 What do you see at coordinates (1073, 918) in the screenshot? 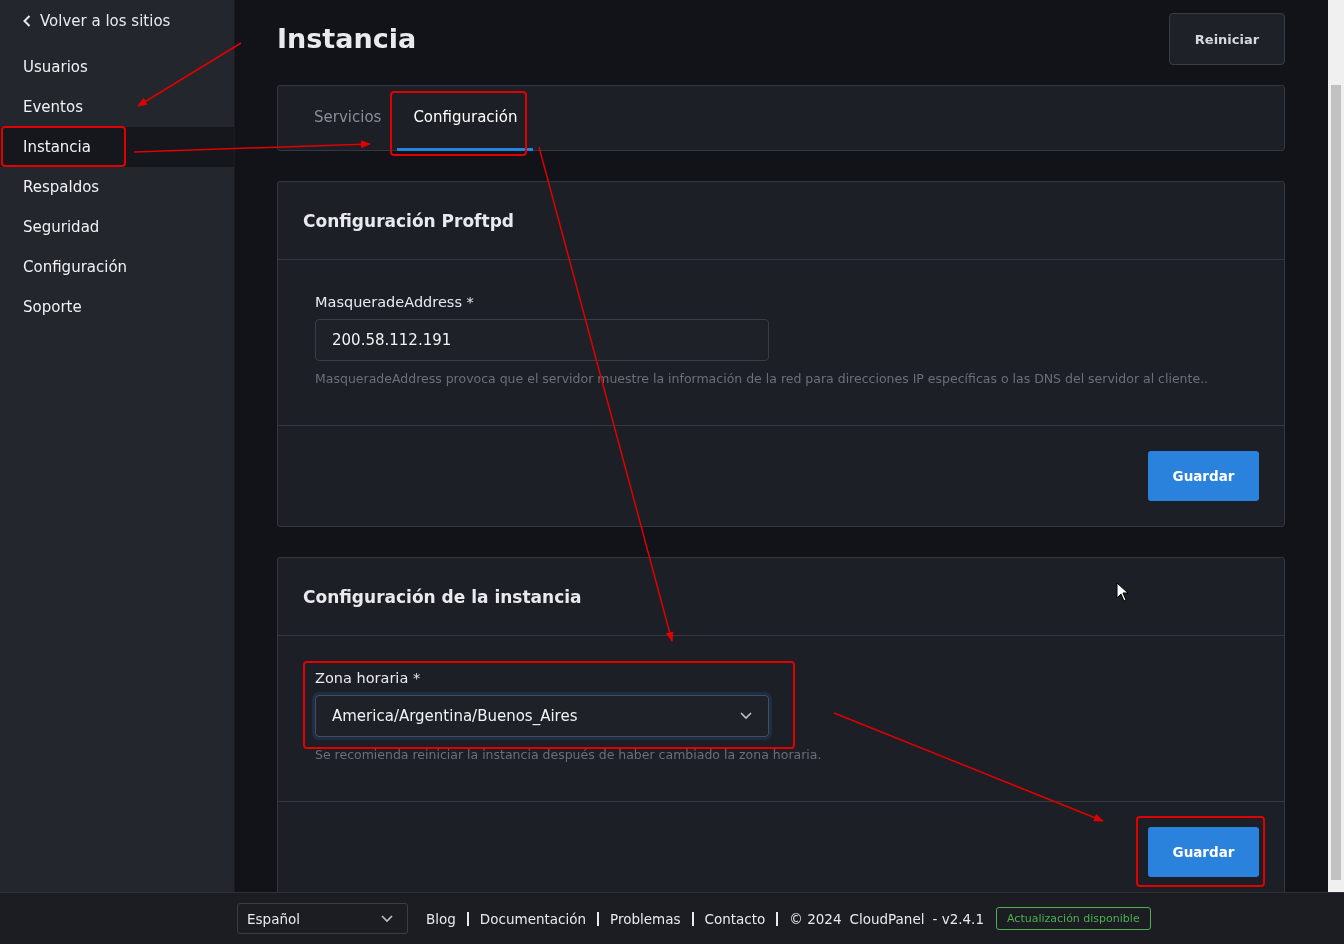
I see `update-badge: Actualización disponible` at bounding box center [1073, 918].